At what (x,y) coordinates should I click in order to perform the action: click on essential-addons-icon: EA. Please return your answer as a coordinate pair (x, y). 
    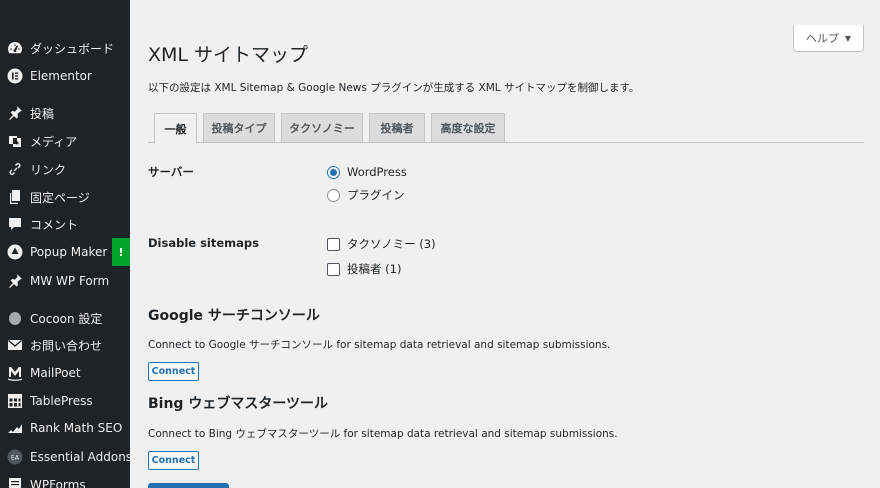
    Looking at the image, I should click on (15, 457).